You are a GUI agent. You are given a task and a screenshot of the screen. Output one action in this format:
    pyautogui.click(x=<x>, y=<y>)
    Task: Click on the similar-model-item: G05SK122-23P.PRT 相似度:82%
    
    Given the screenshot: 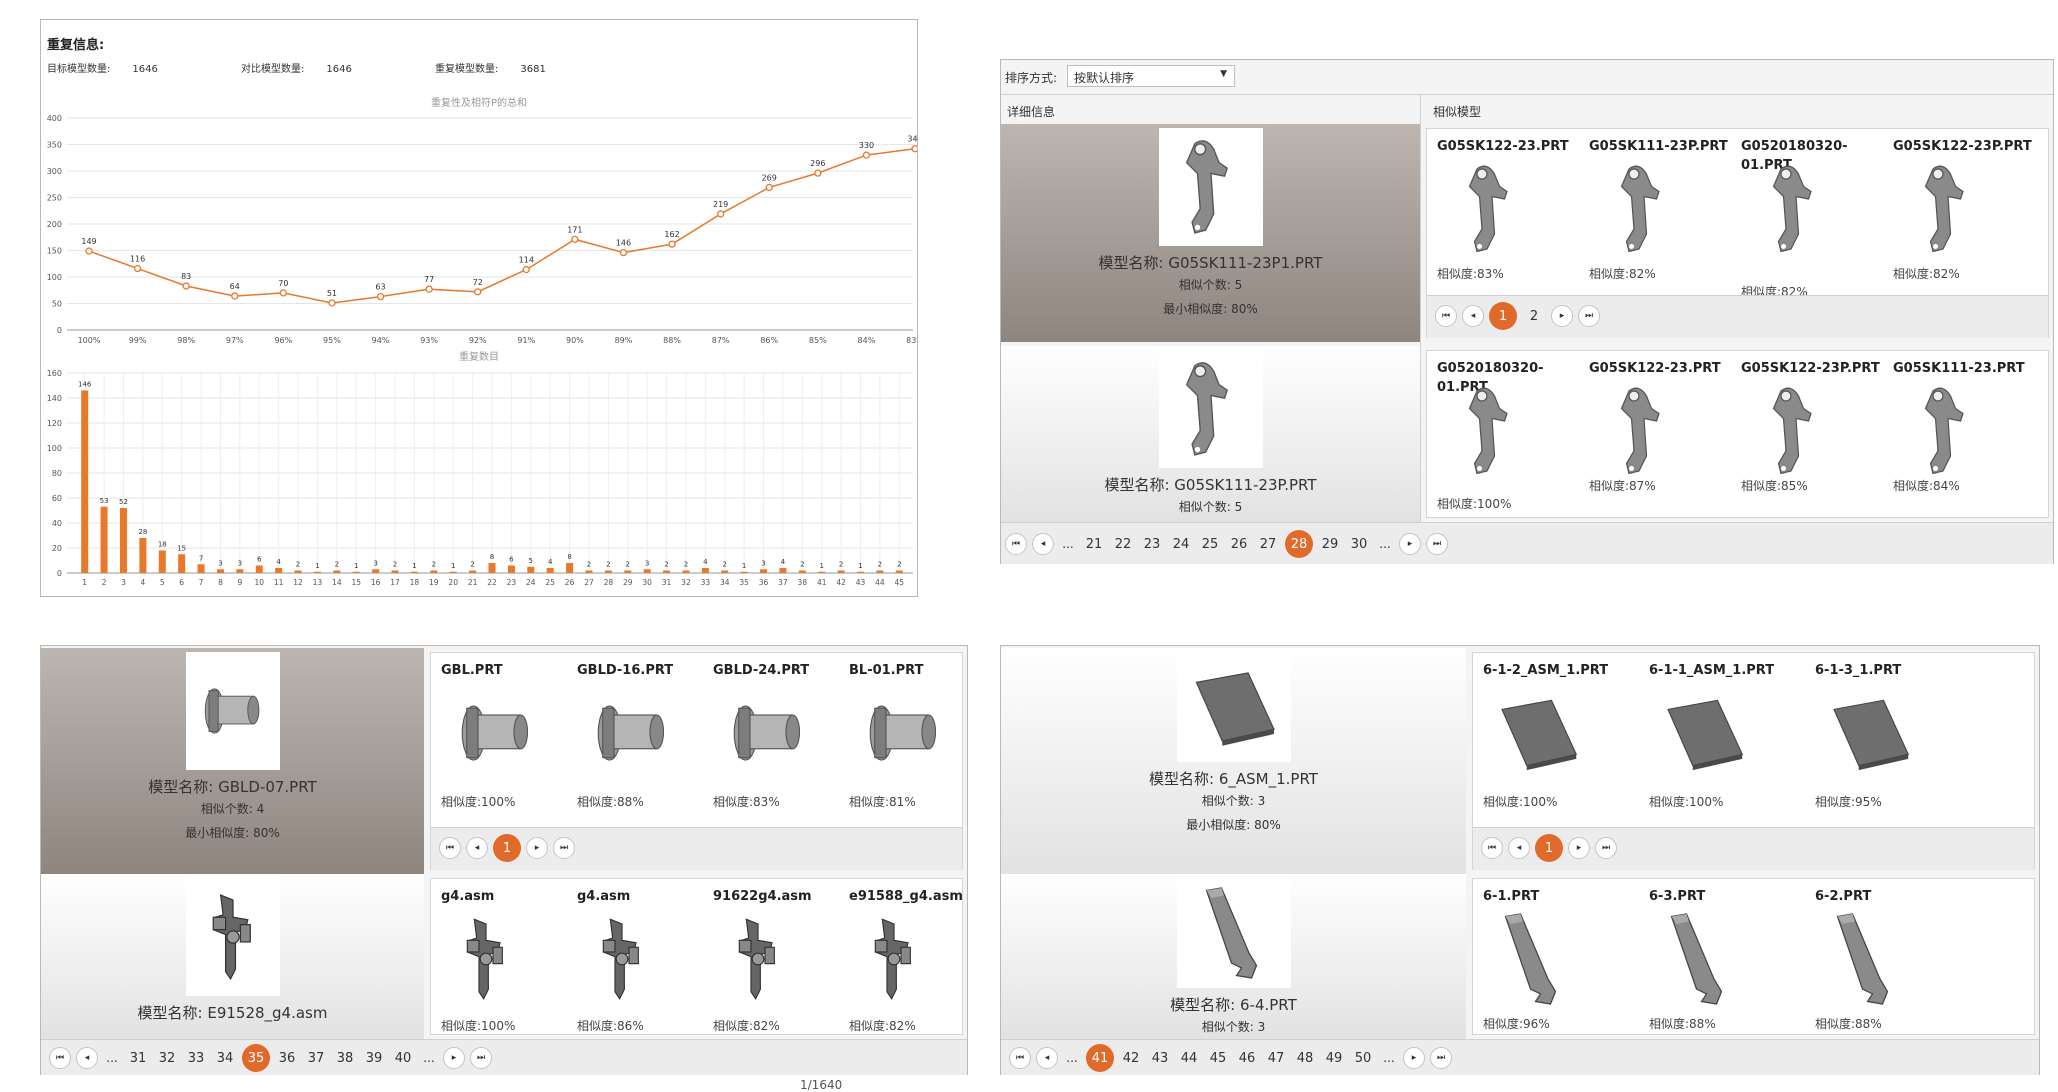 What is the action you would take?
    pyautogui.click(x=1969, y=214)
    